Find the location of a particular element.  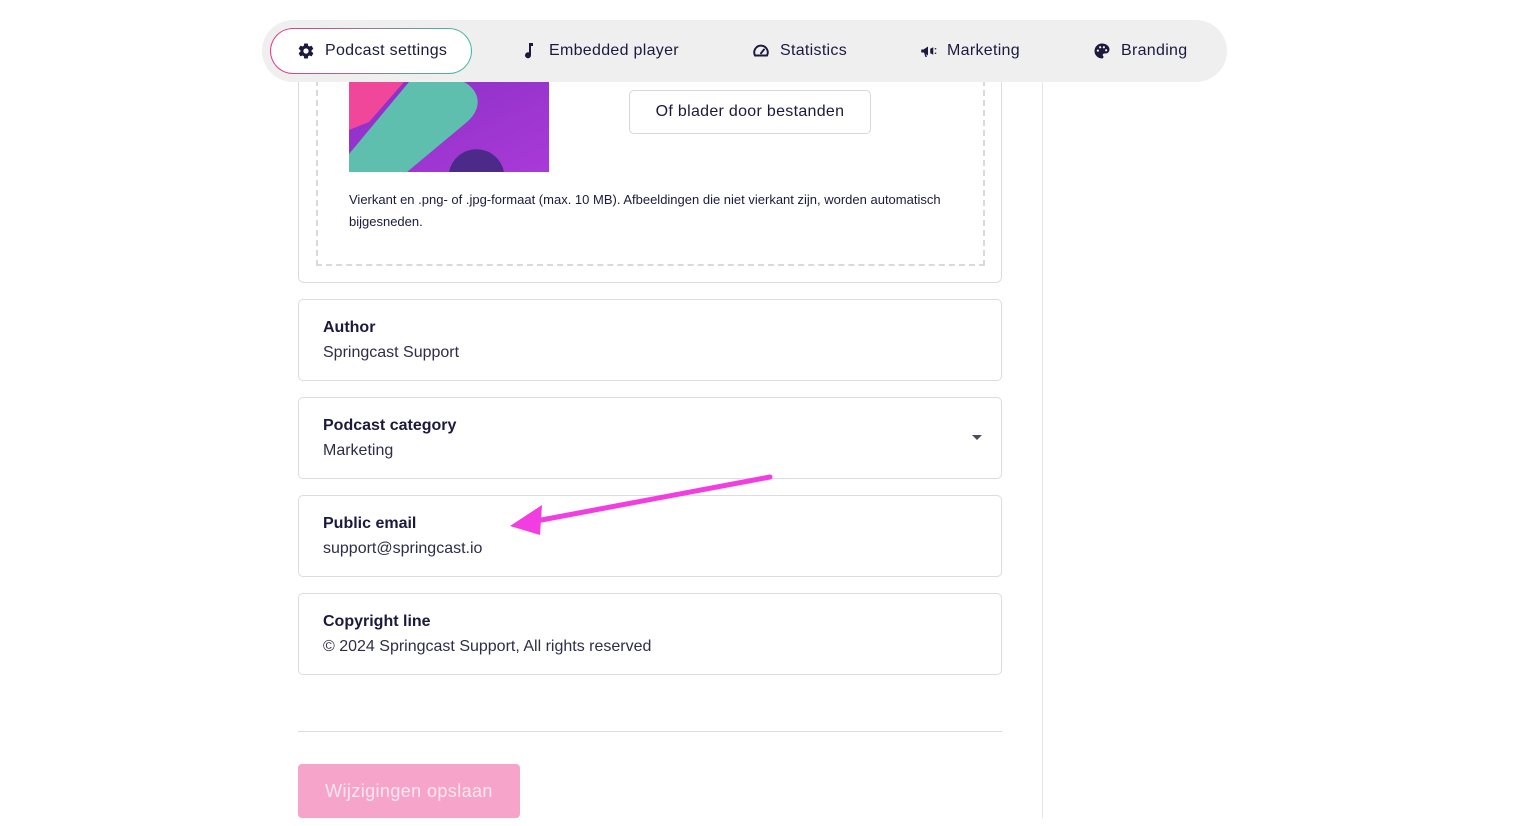

music-note-icon is located at coordinates (530, 51).